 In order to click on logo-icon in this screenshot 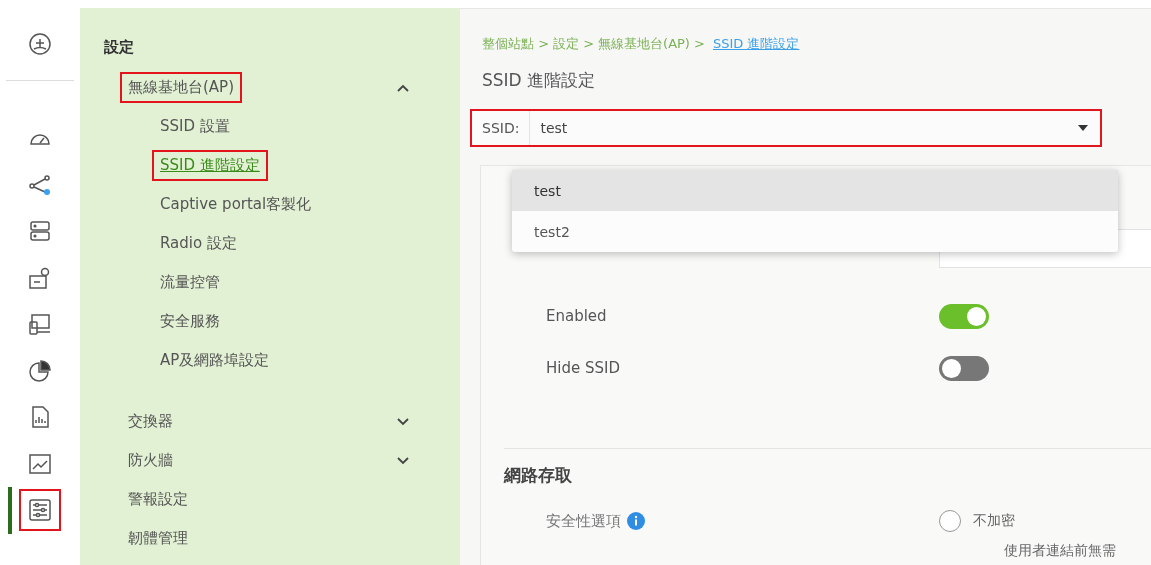, I will do `click(40, 44)`.